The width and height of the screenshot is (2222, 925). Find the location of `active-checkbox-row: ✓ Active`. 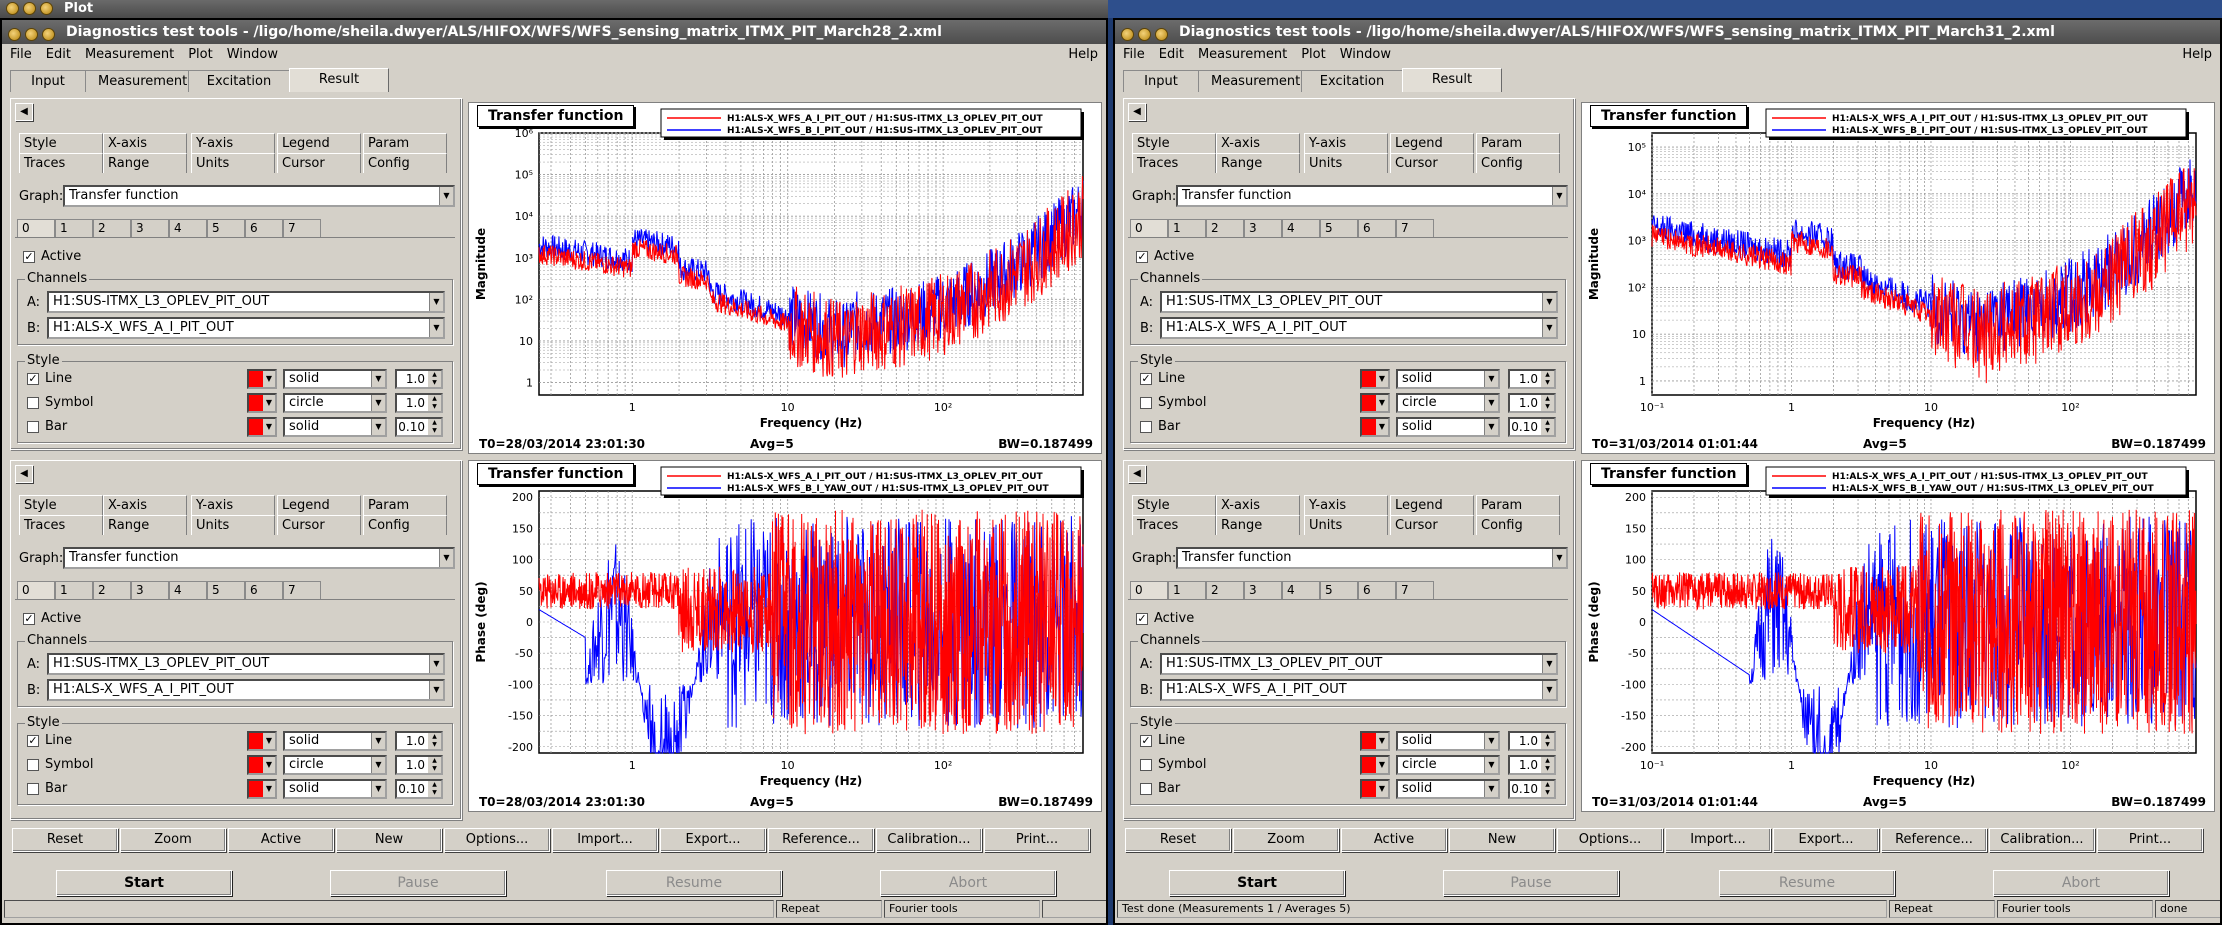

active-checkbox-row: ✓ Active is located at coordinates (1165, 618).